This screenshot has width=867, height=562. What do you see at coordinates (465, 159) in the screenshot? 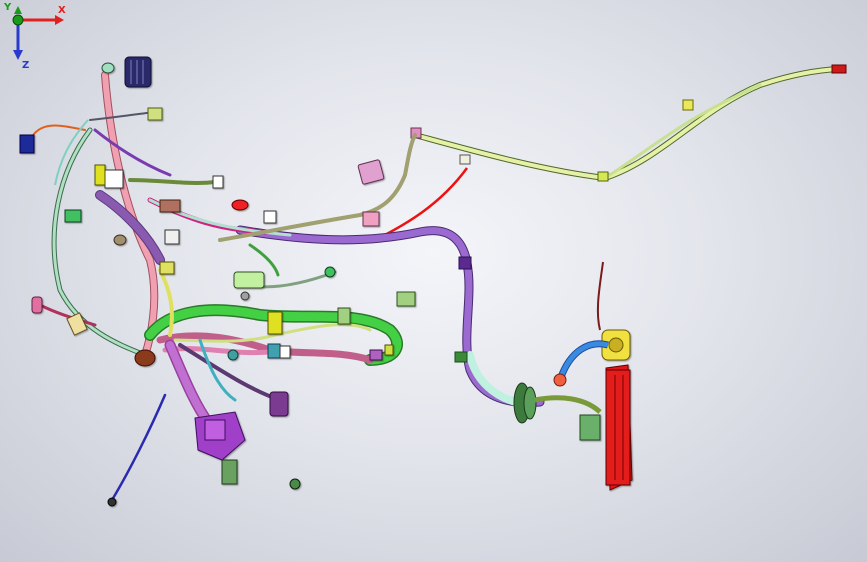
I see `connector` at bounding box center [465, 159].